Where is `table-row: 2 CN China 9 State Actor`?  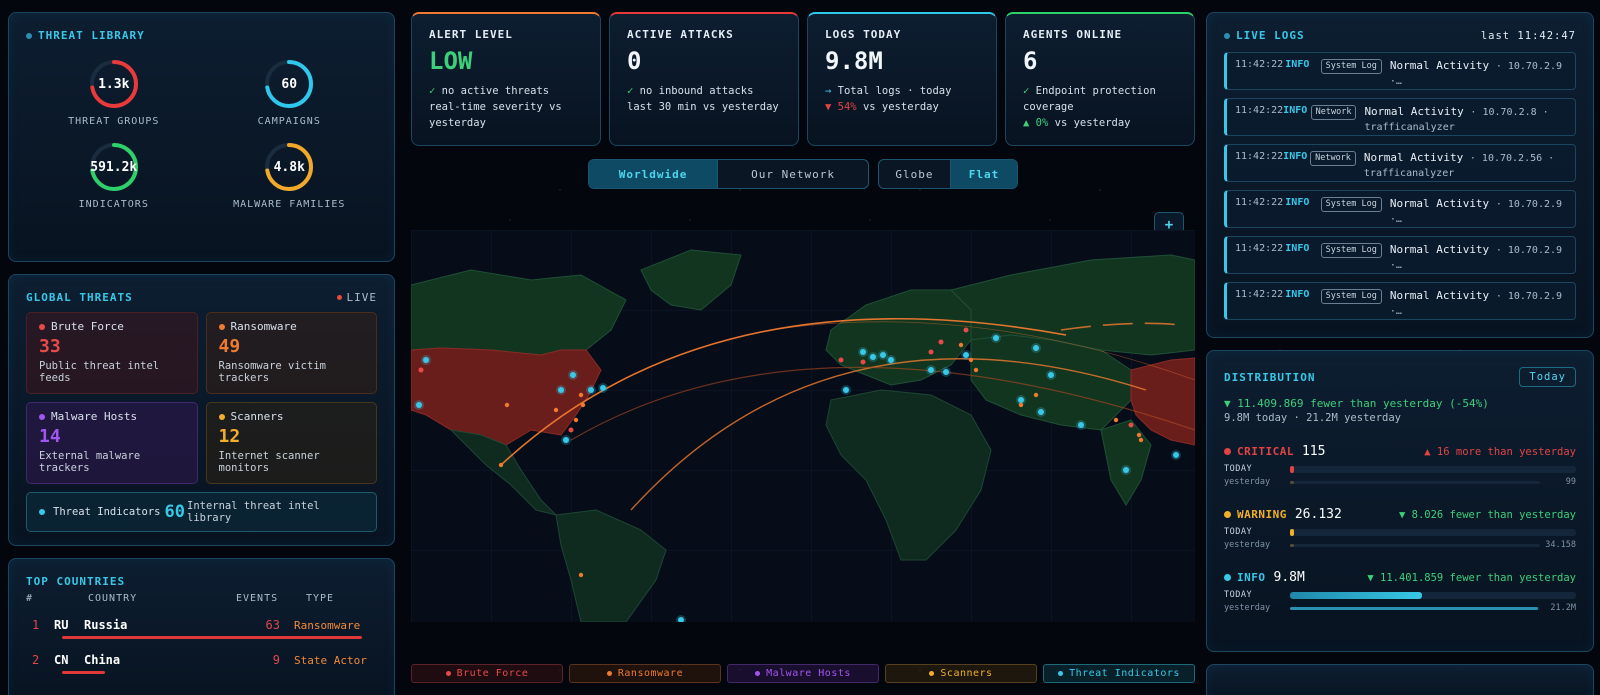 table-row: 2 CN China 9 State Actor is located at coordinates (201, 663).